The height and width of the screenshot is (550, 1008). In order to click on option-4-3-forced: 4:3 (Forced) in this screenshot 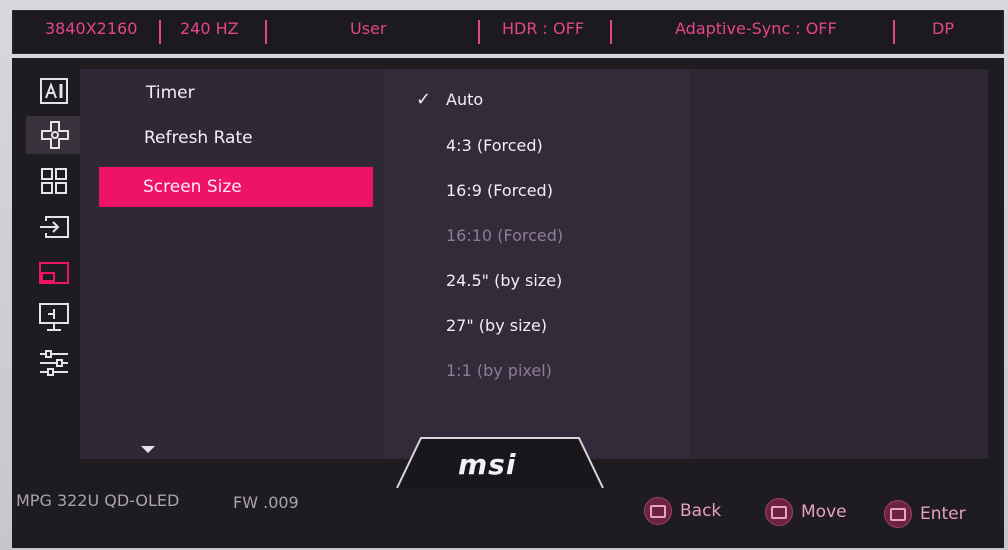, I will do `click(494, 146)`.